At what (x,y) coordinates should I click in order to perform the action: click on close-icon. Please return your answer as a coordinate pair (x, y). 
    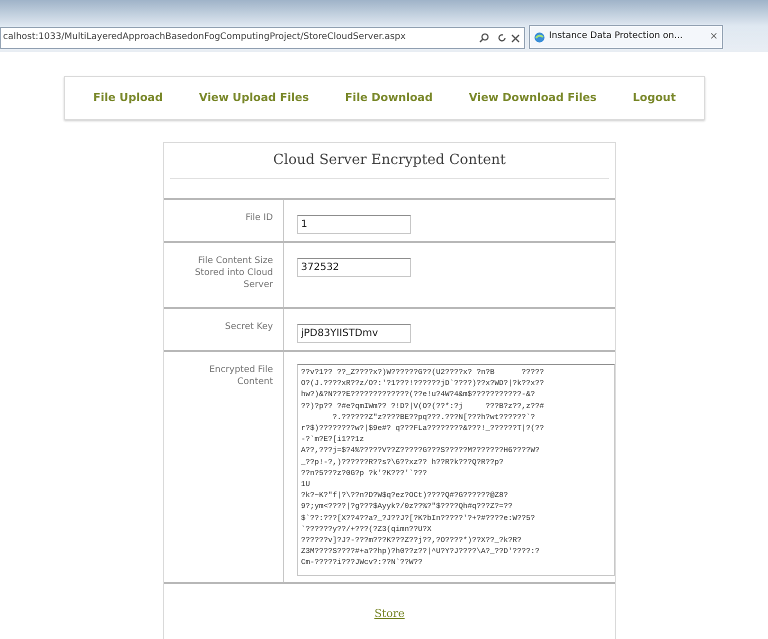
    Looking at the image, I should click on (515, 38).